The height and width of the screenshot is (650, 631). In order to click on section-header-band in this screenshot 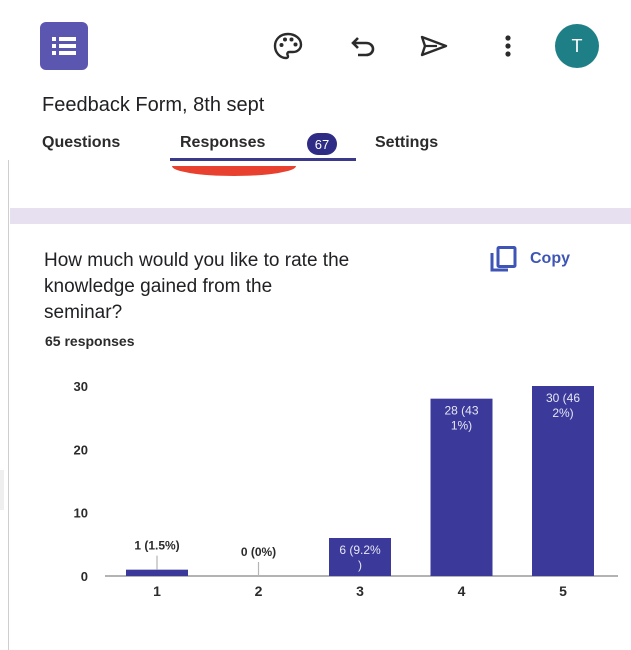, I will do `click(320, 216)`.